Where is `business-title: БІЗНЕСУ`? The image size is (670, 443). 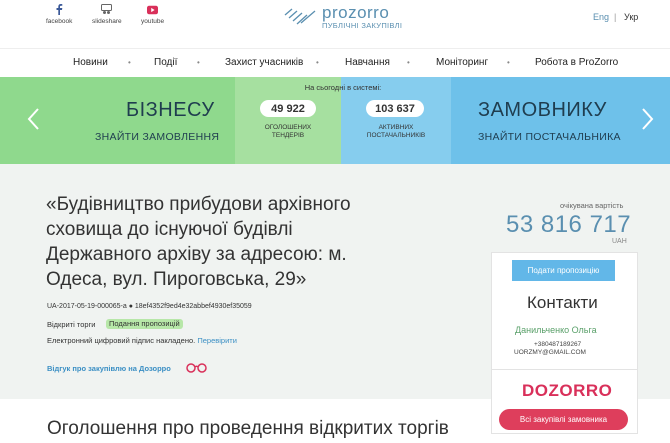 business-title: БІЗНЕСУ is located at coordinates (170, 110).